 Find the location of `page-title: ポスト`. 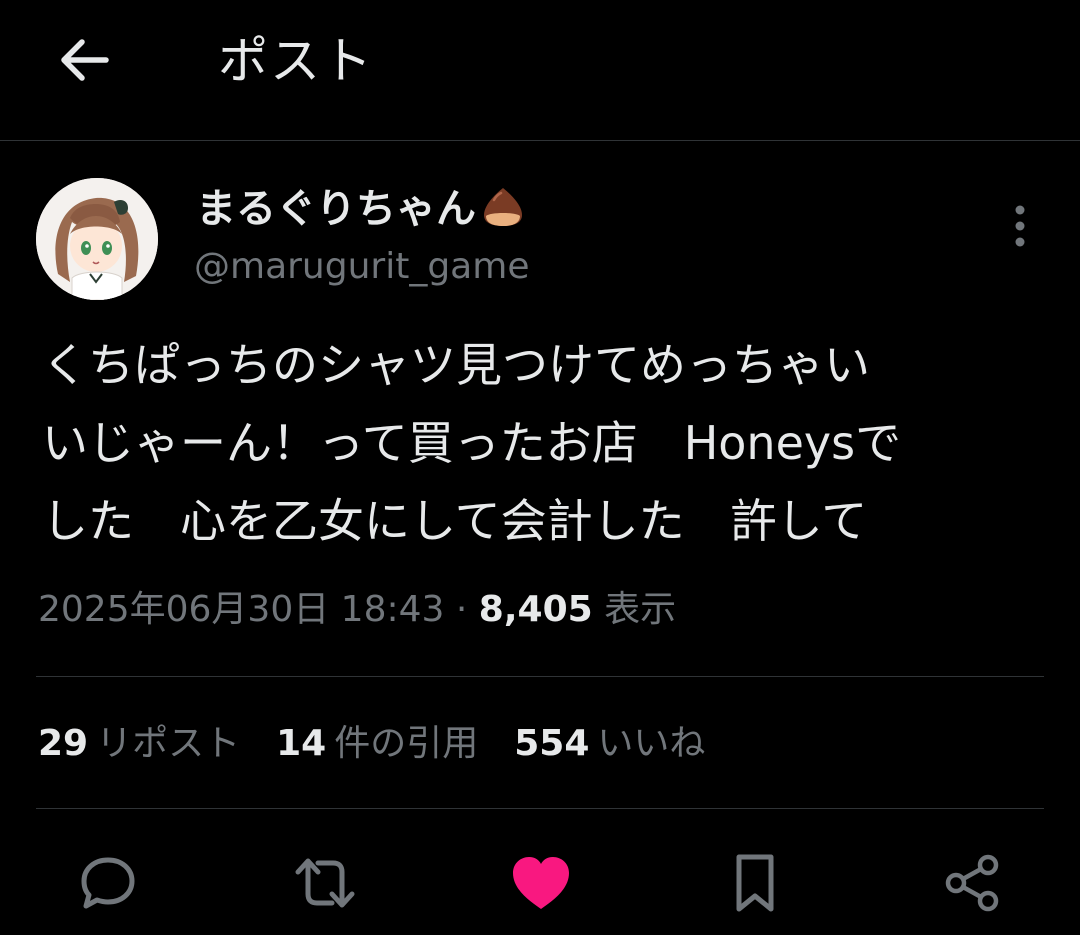

page-title: ポスト is located at coordinates (296, 61).